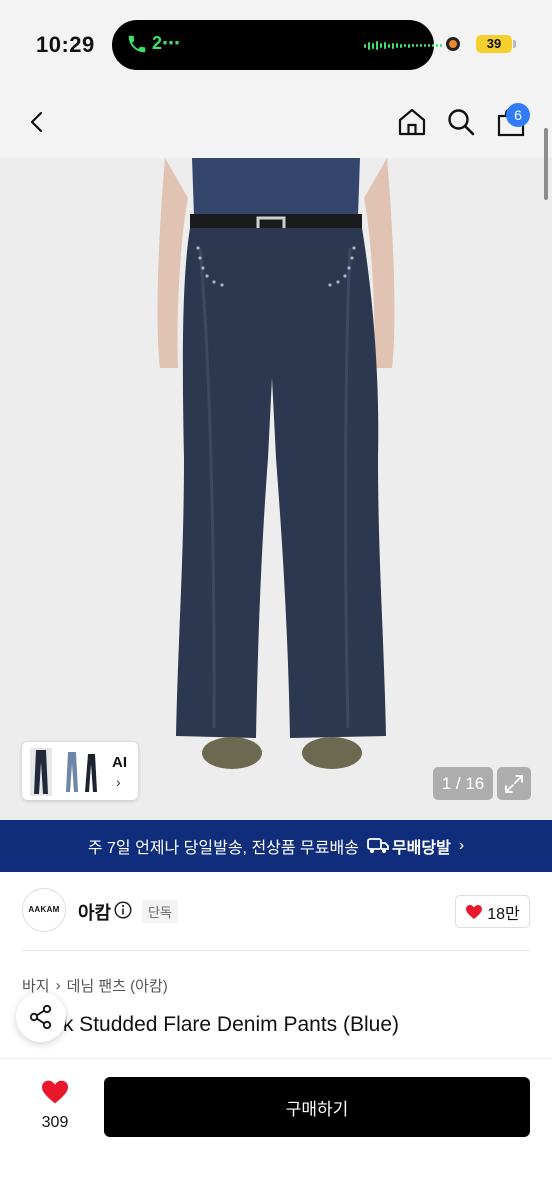  Describe the element at coordinates (276, 950) in the screenshot. I see `divider` at that location.